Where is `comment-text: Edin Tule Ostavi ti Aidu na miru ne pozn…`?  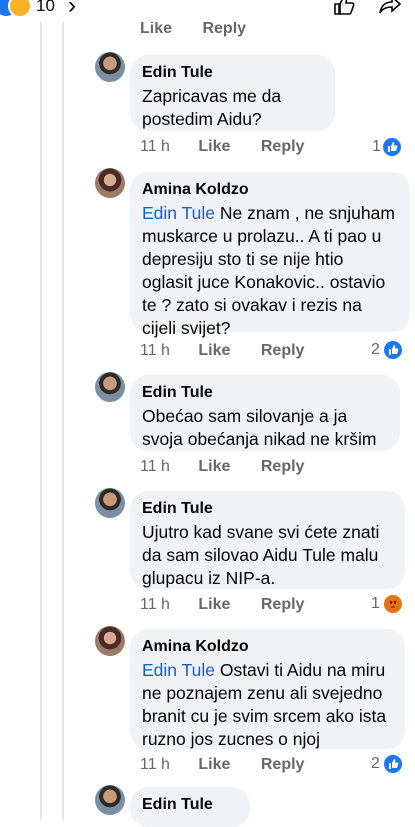
comment-text: Edin Tule Ostavi ti Aidu na miru ne pozn… is located at coordinates (267, 705).